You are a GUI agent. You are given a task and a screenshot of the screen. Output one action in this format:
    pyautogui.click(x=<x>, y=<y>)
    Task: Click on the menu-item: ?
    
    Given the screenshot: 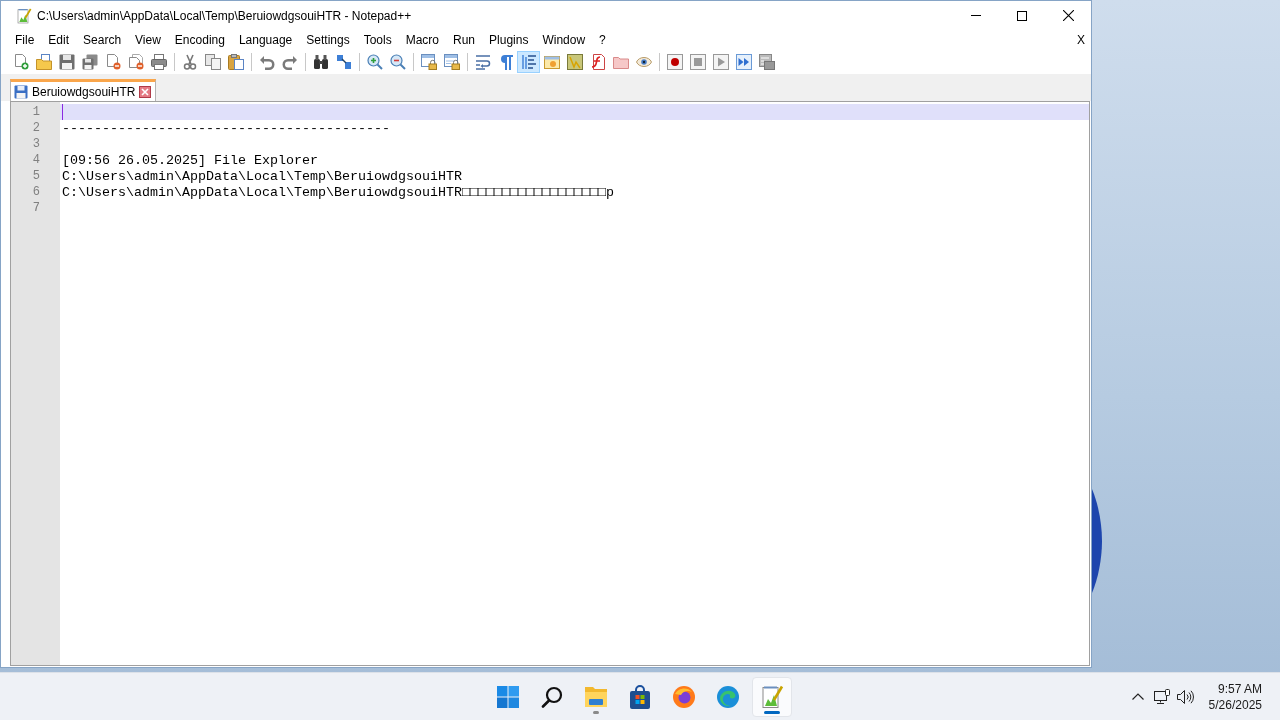 What is the action you would take?
    pyautogui.click(x=602, y=40)
    